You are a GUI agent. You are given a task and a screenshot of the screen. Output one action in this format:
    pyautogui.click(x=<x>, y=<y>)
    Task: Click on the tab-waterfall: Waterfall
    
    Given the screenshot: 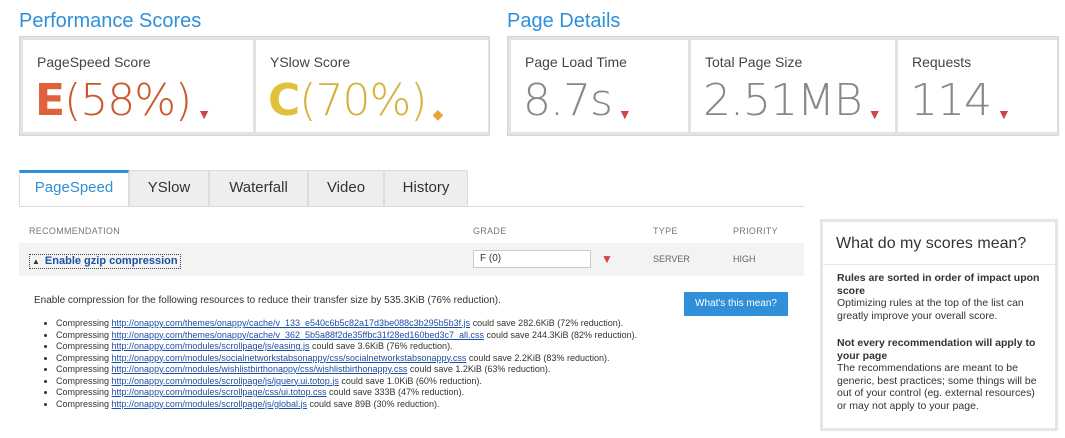 What is the action you would take?
    pyautogui.click(x=258, y=188)
    